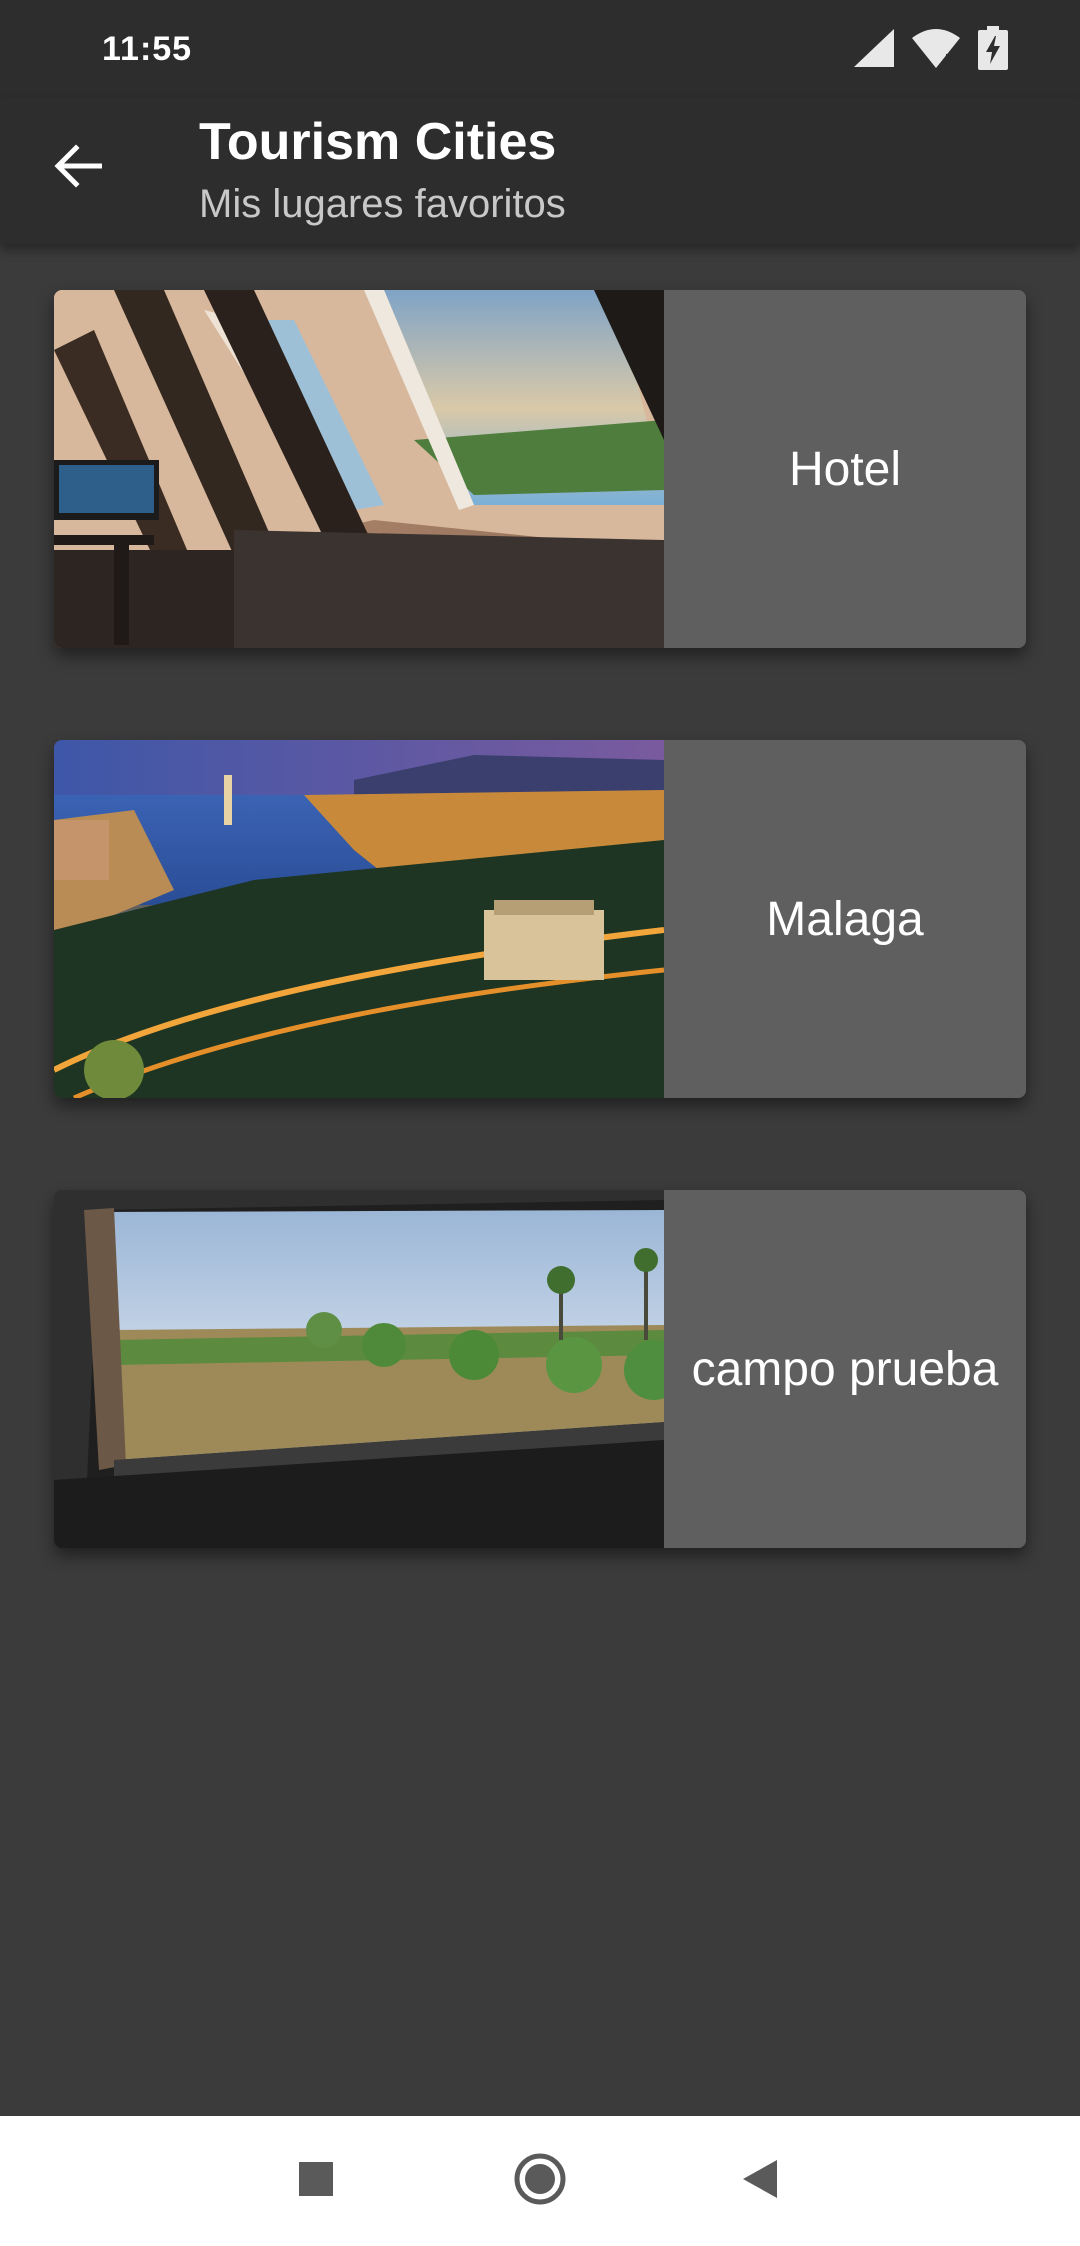  Describe the element at coordinates (359, 919) in the screenshot. I see `place-image-malaga` at that location.